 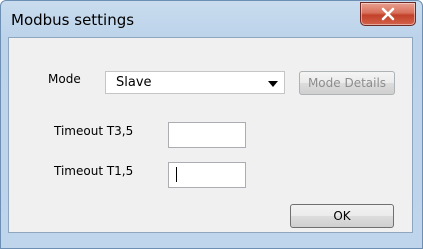 What do you see at coordinates (207, 135) in the screenshot?
I see `timeout-t35-field` at bounding box center [207, 135].